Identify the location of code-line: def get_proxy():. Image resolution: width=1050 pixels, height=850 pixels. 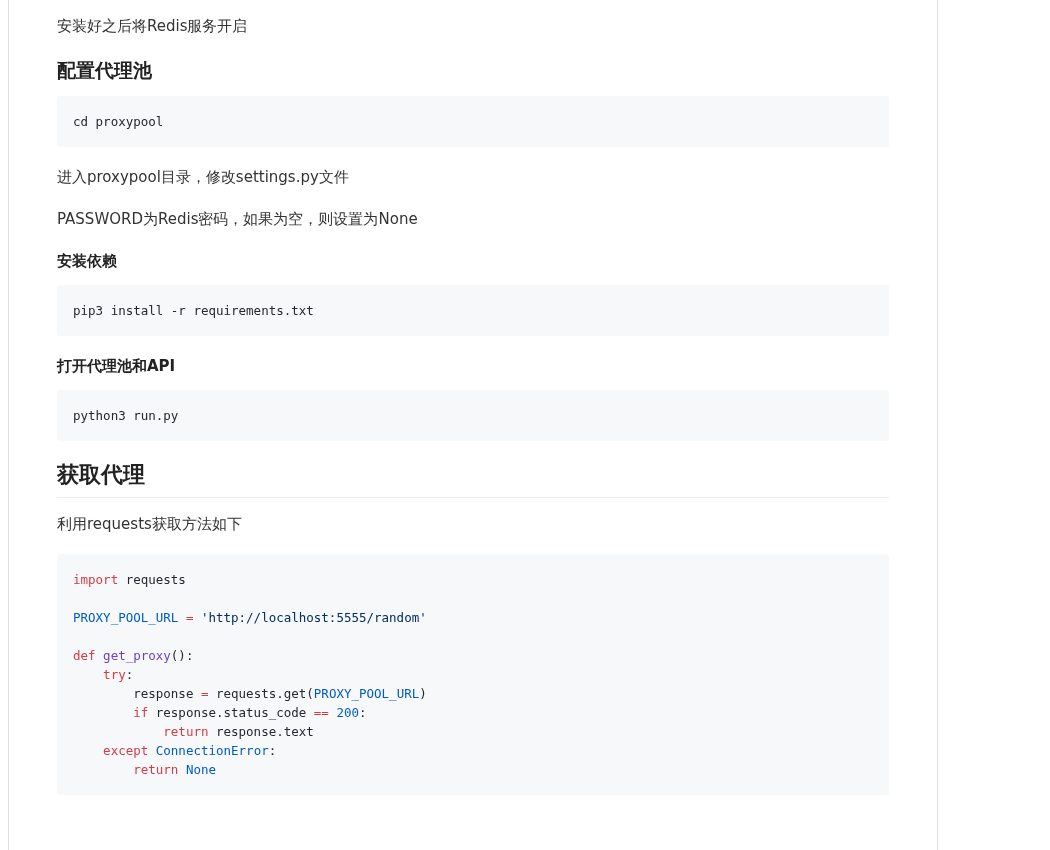
(133, 655).